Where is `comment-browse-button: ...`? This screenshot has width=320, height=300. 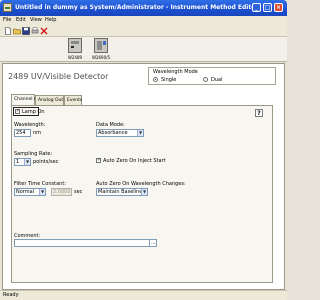 comment-browse-button: ... is located at coordinates (153, 243).